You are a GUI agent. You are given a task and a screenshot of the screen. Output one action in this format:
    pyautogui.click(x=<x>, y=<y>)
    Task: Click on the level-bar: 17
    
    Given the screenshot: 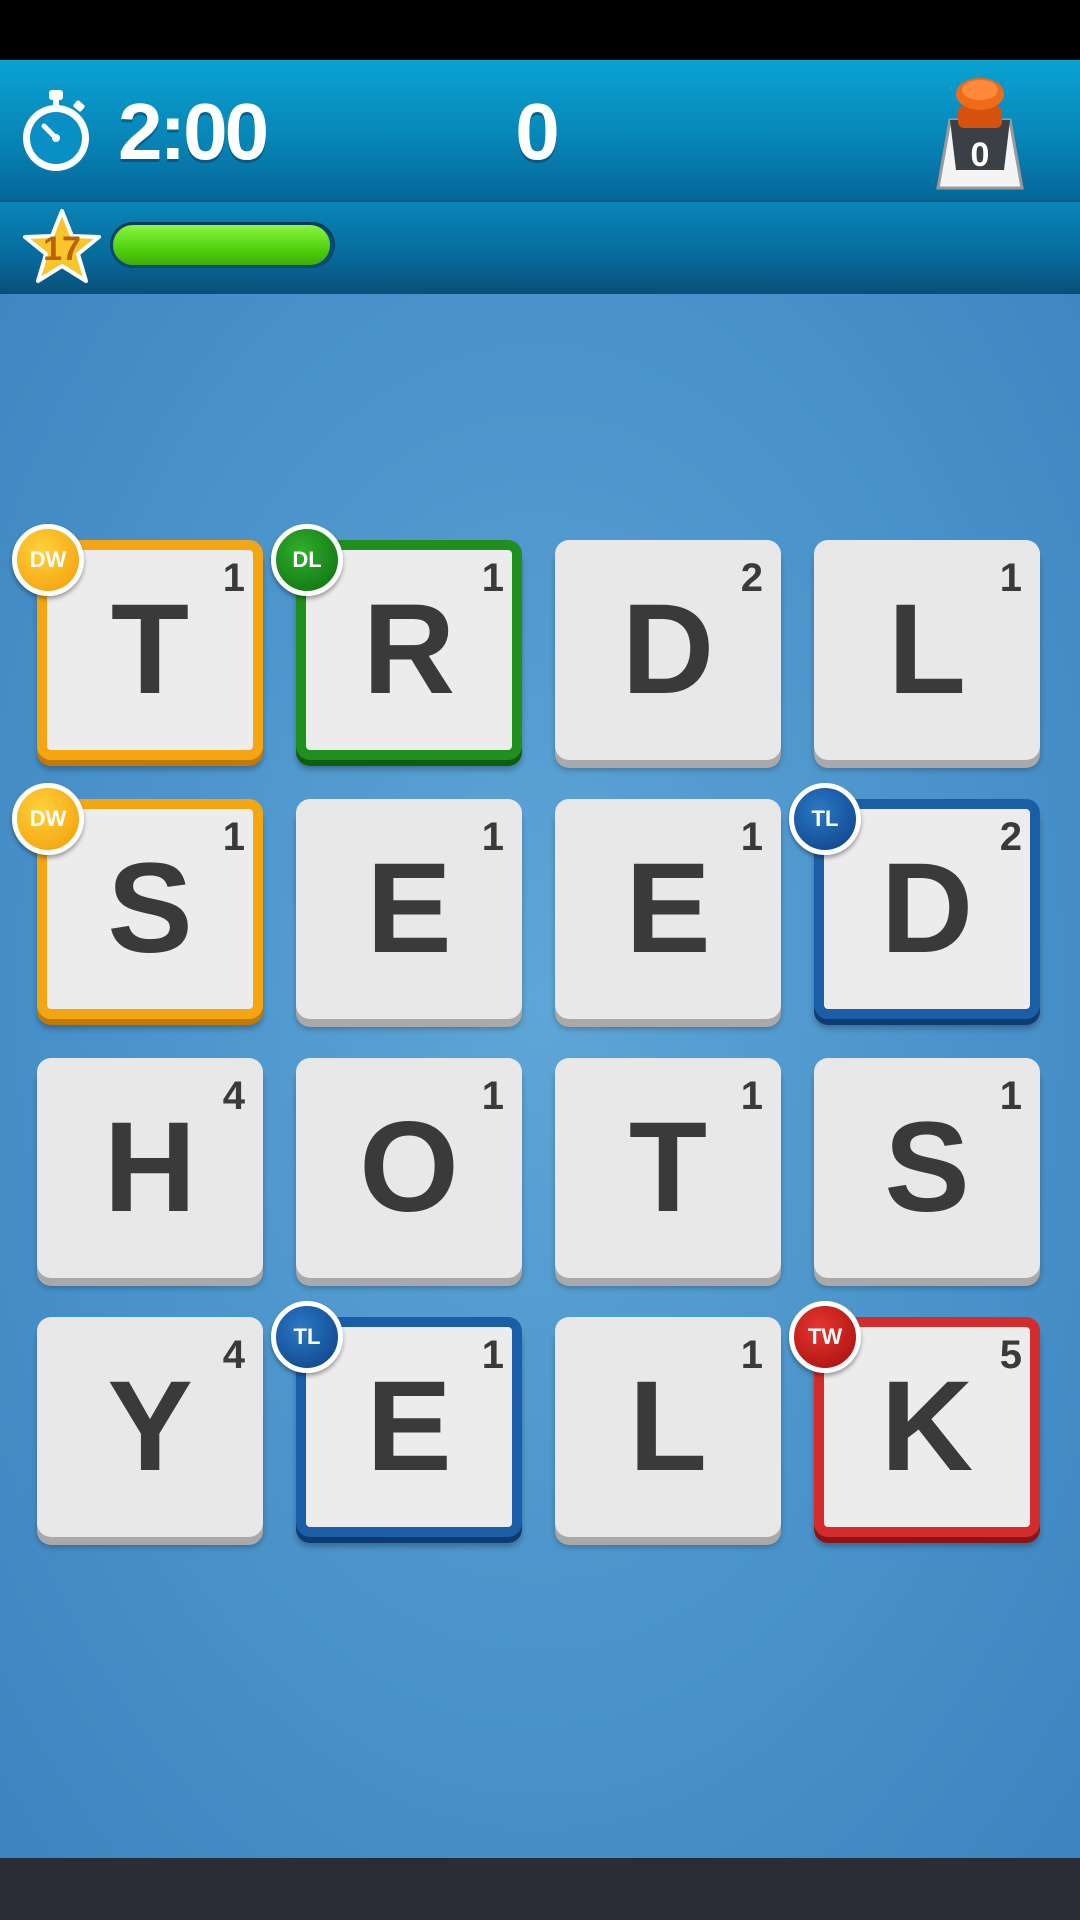 What is the action you would take?
    pyautogui.click(x=540, y=248)
    